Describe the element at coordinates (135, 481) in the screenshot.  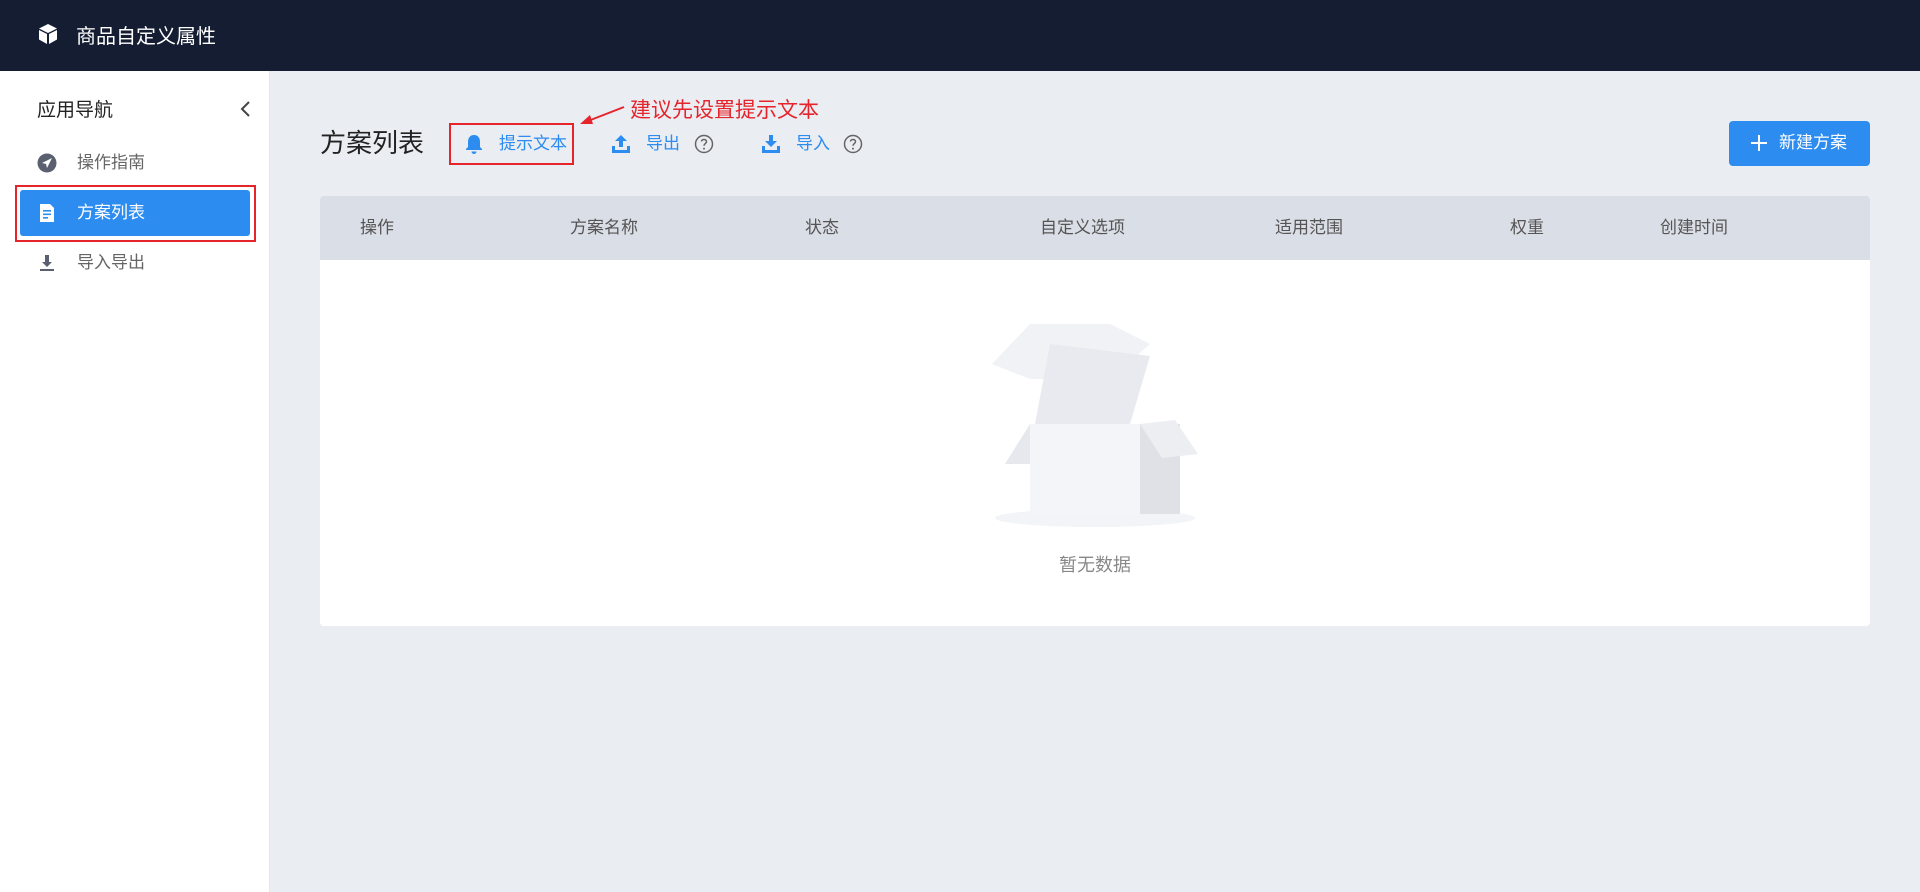
I see `sidebar: 应用导航 操作指南 方案列表 导入导出` at that location.